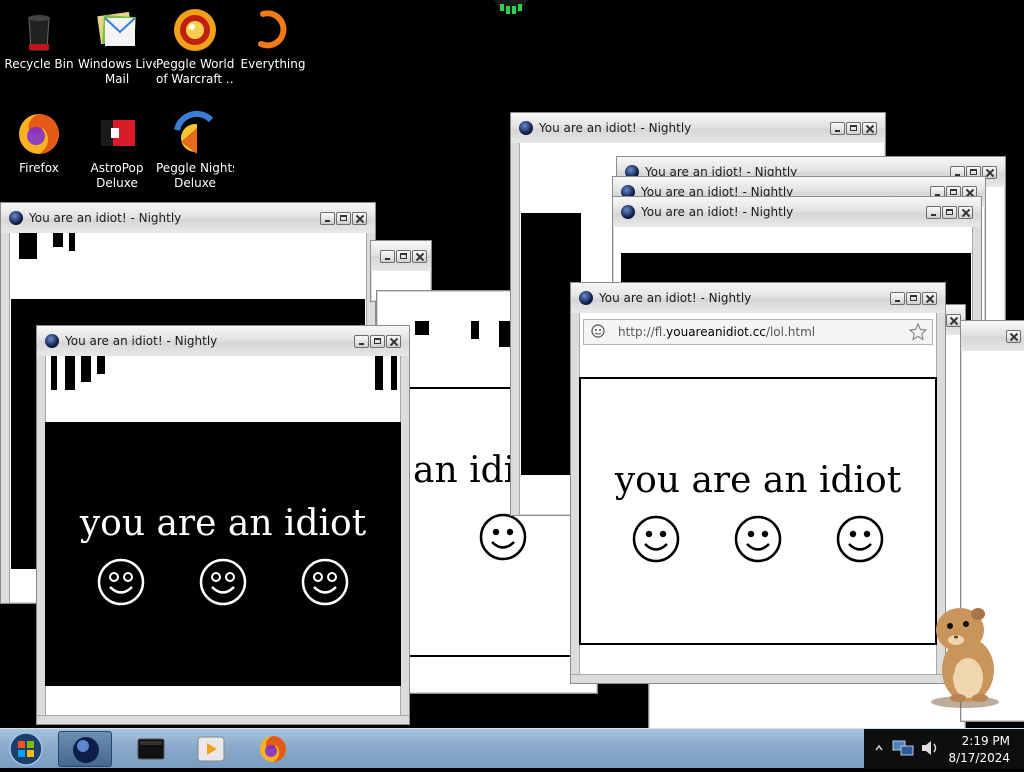 This screenshot has width=1024, height=772. What do you see at coordinates (790, 332) in the screenshot?
I see `url-path: /lol.html` at bounding box center [790, 332].